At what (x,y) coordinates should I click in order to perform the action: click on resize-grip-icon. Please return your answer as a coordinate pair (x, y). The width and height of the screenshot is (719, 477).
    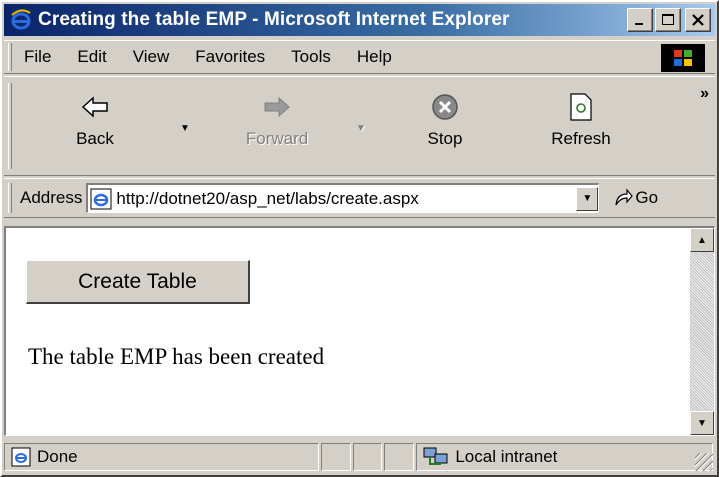
    Looking at the image, I should click on (704, 462).